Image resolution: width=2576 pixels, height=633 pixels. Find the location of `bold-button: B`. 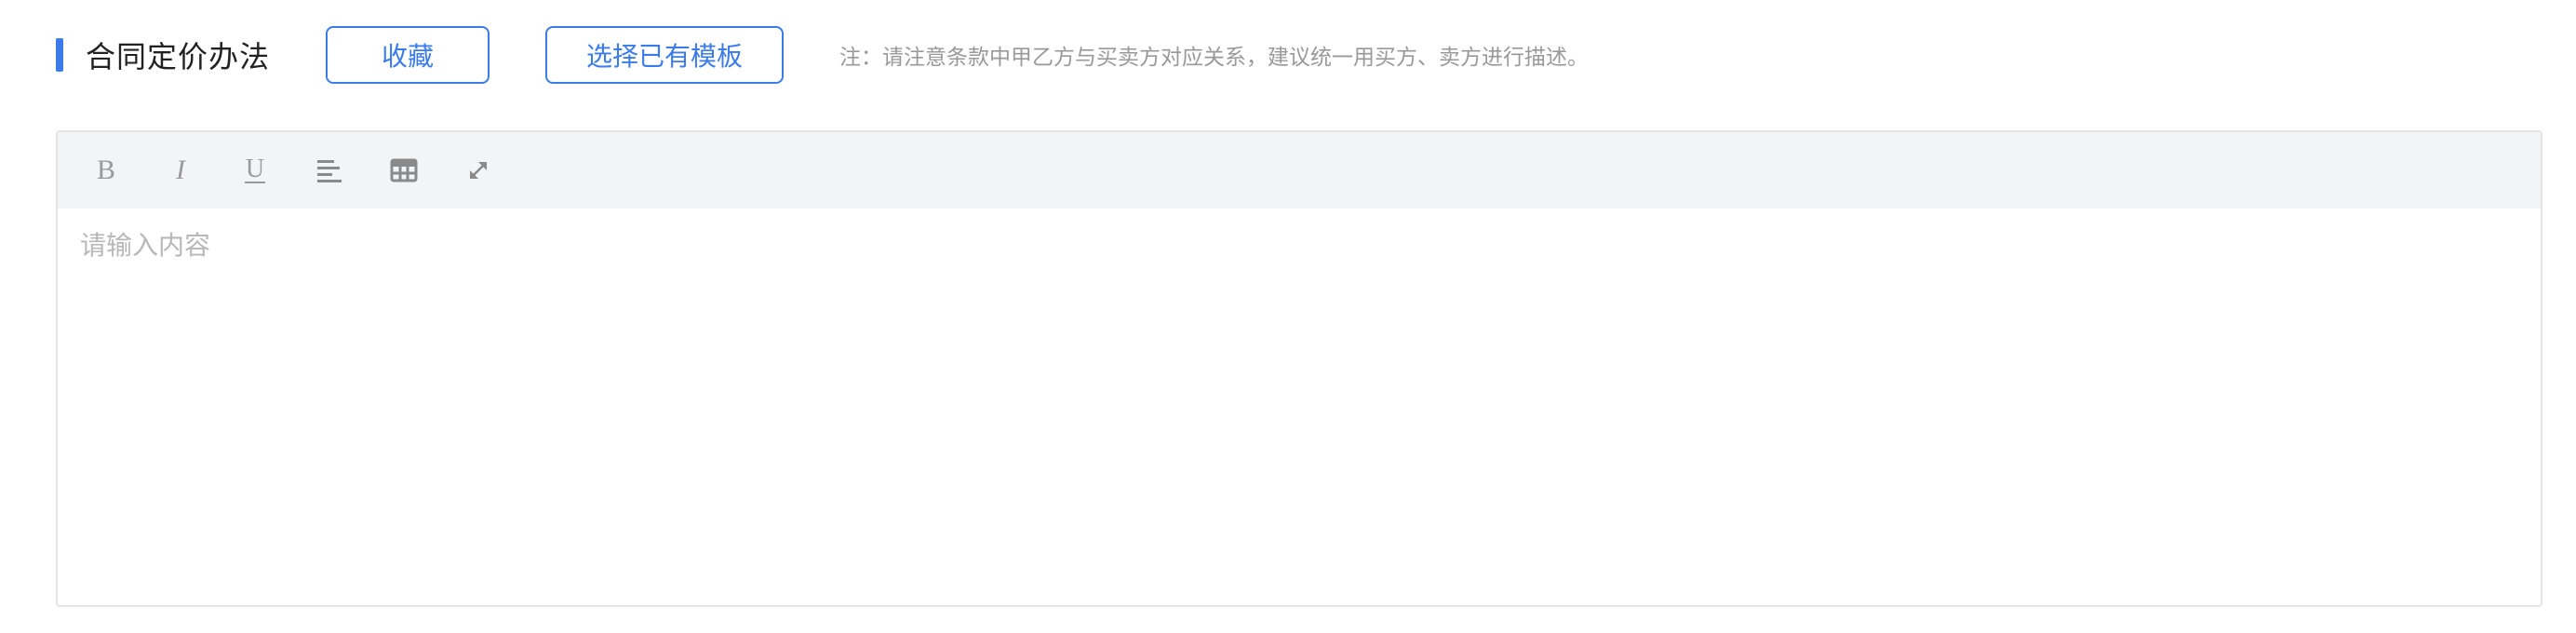

bold-button: B is located at coordinates (106, 170).